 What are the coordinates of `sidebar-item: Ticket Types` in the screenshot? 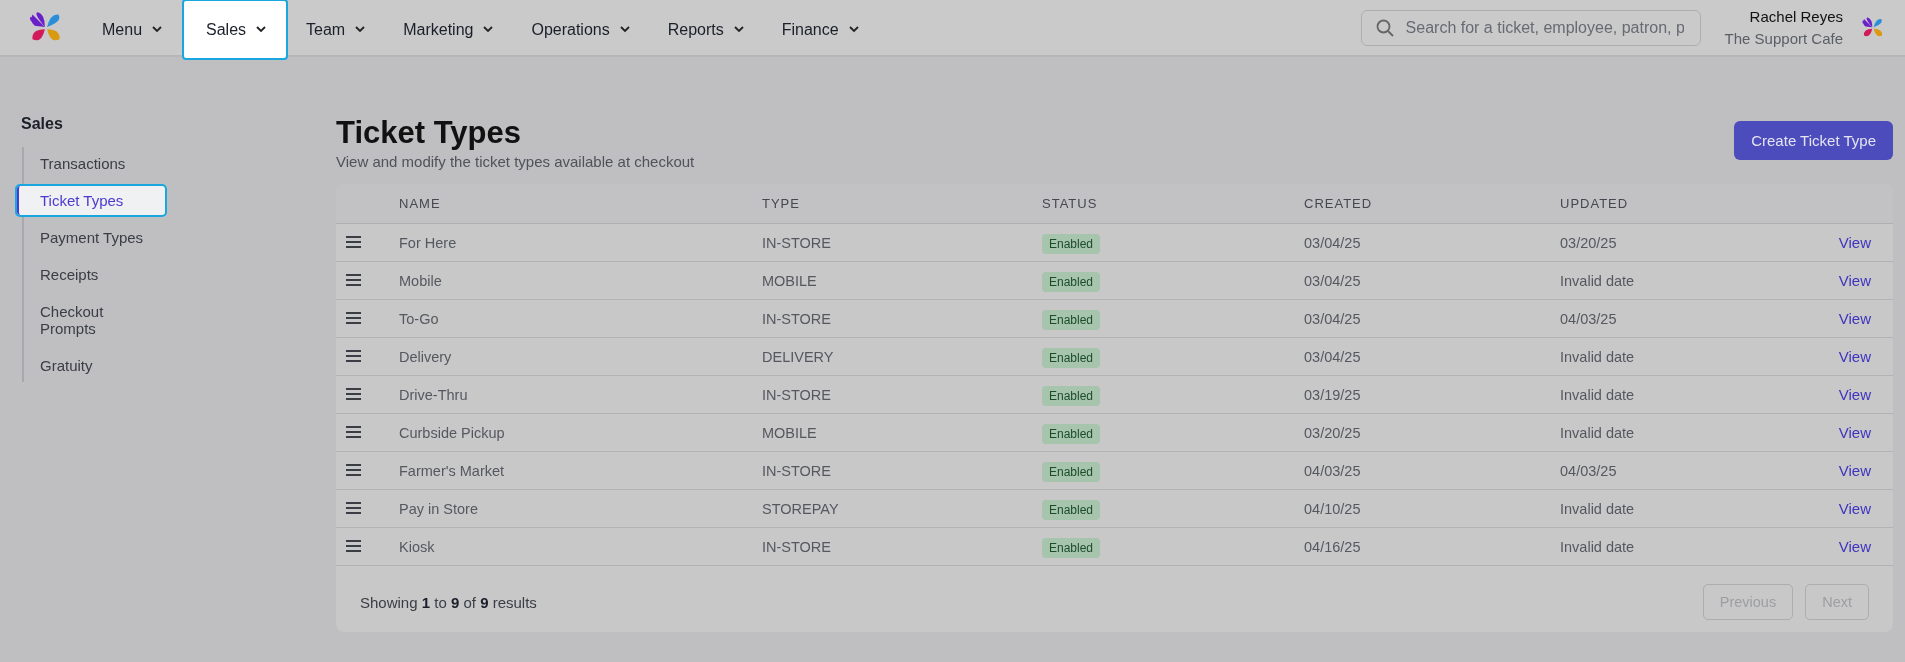 It's located at (91, 200).